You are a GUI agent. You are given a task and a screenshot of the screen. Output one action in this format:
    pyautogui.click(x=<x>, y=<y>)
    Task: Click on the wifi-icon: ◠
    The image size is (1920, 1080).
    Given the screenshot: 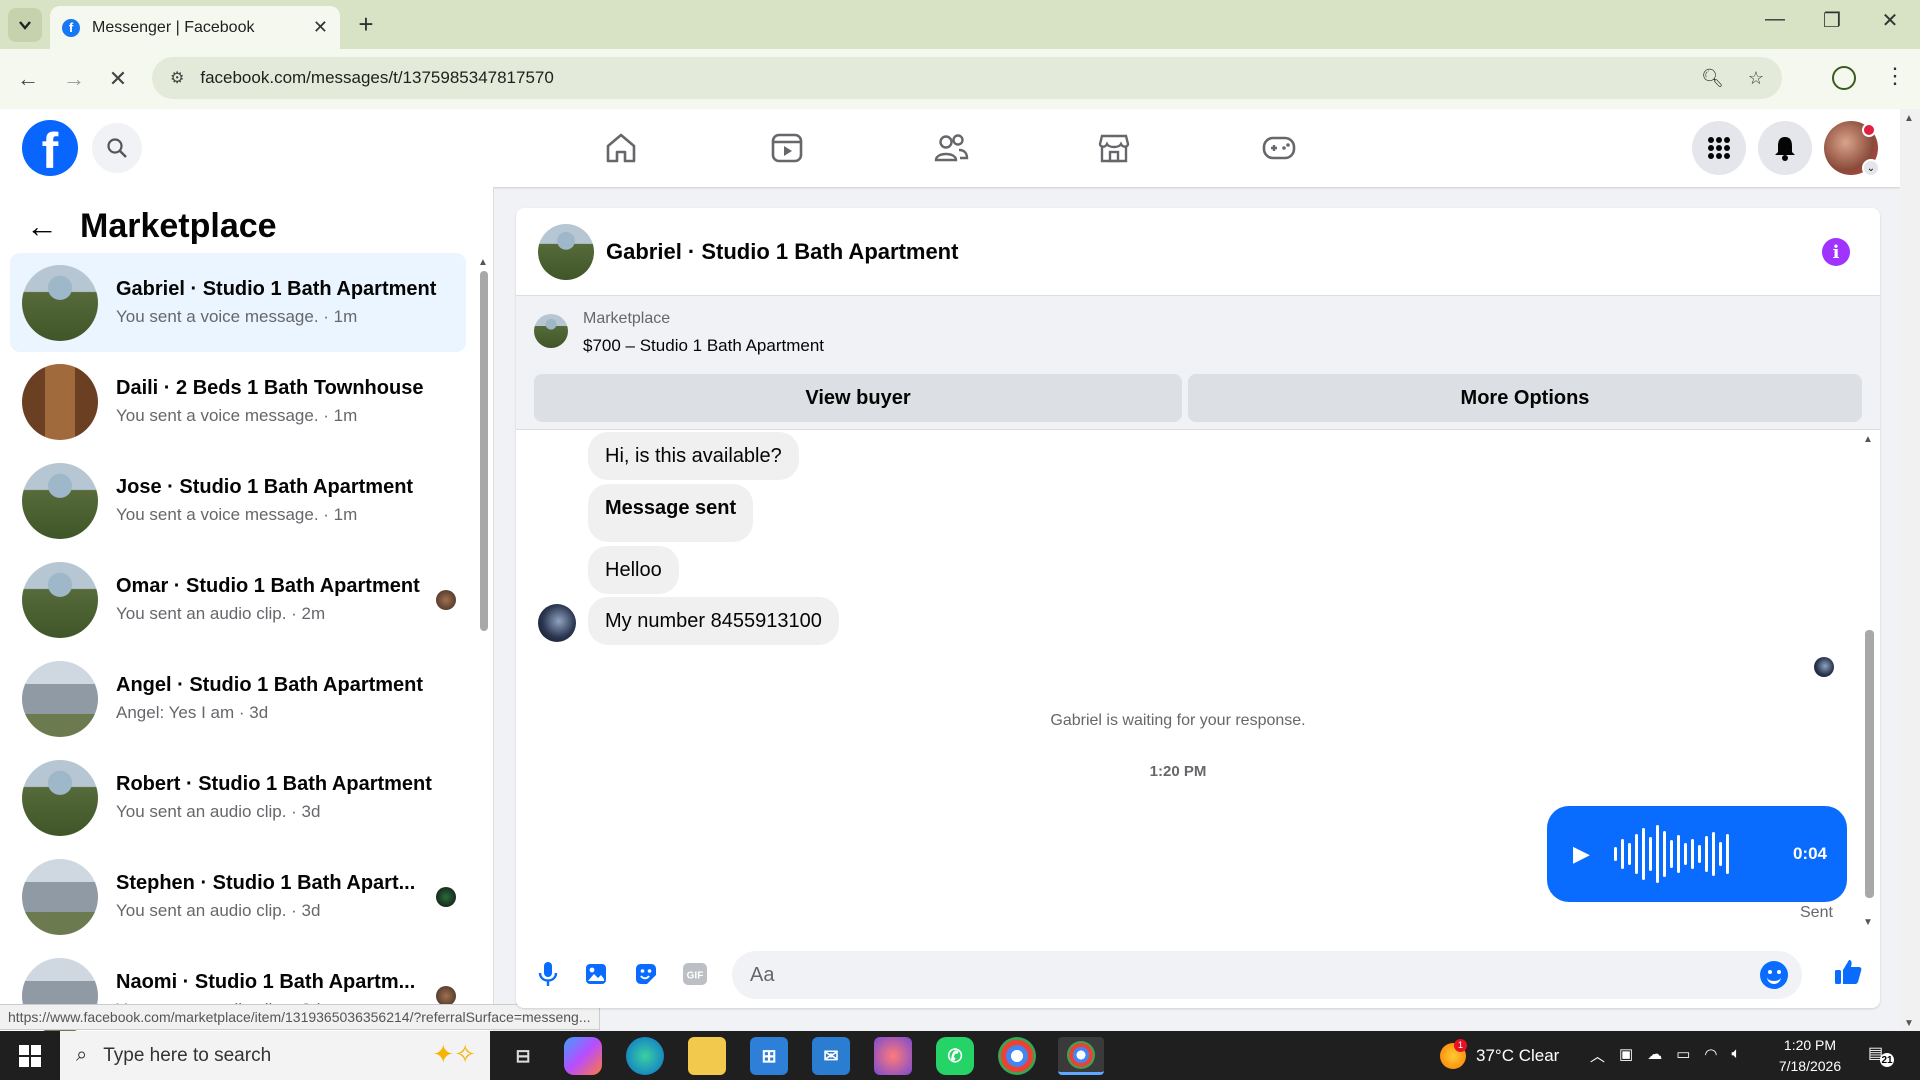 What is the action you would take?
    pyautogui.click(x=1710, y=1055)
    